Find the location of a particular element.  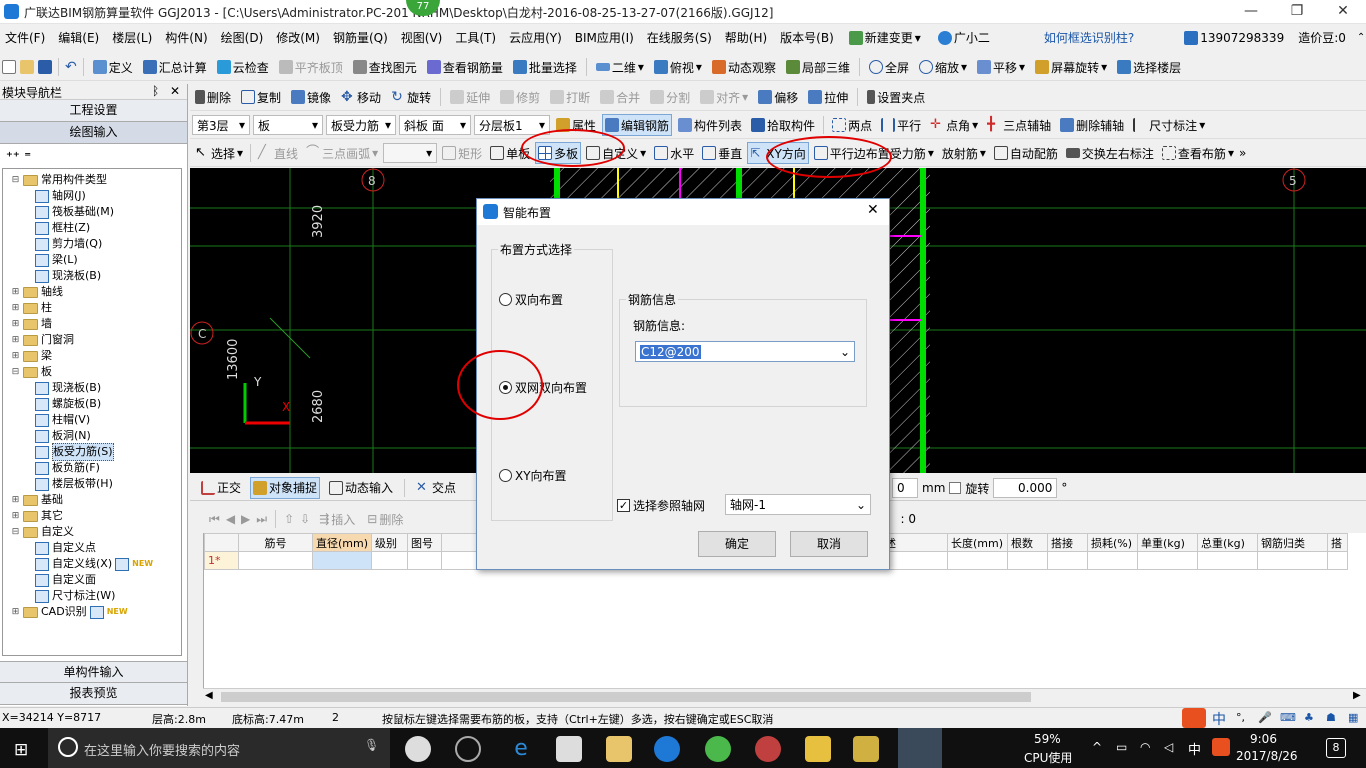

scroll-left-icon: ◀ is located at coordinates (209, 695).